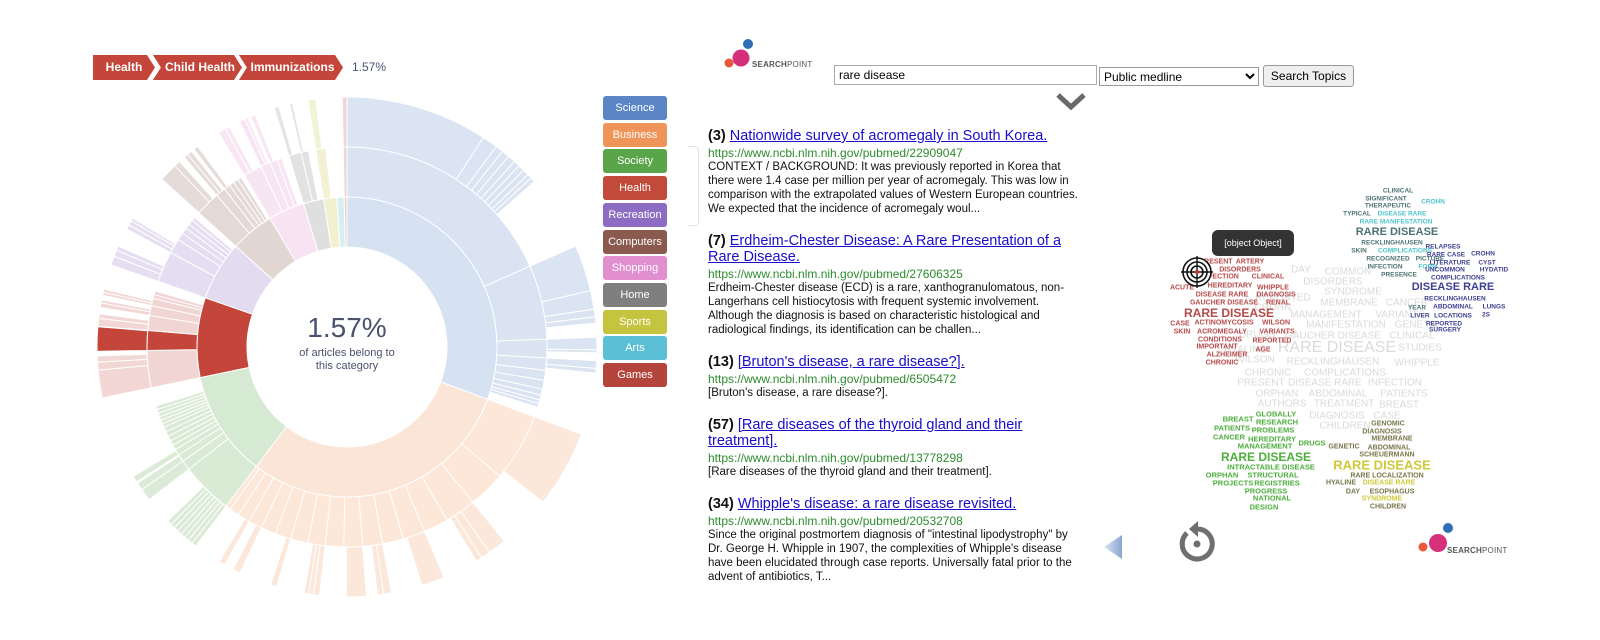  Describe the element at coordinates (1238, 419) in the screenshot. I see `word-cloud-term: BREAST` at that location.